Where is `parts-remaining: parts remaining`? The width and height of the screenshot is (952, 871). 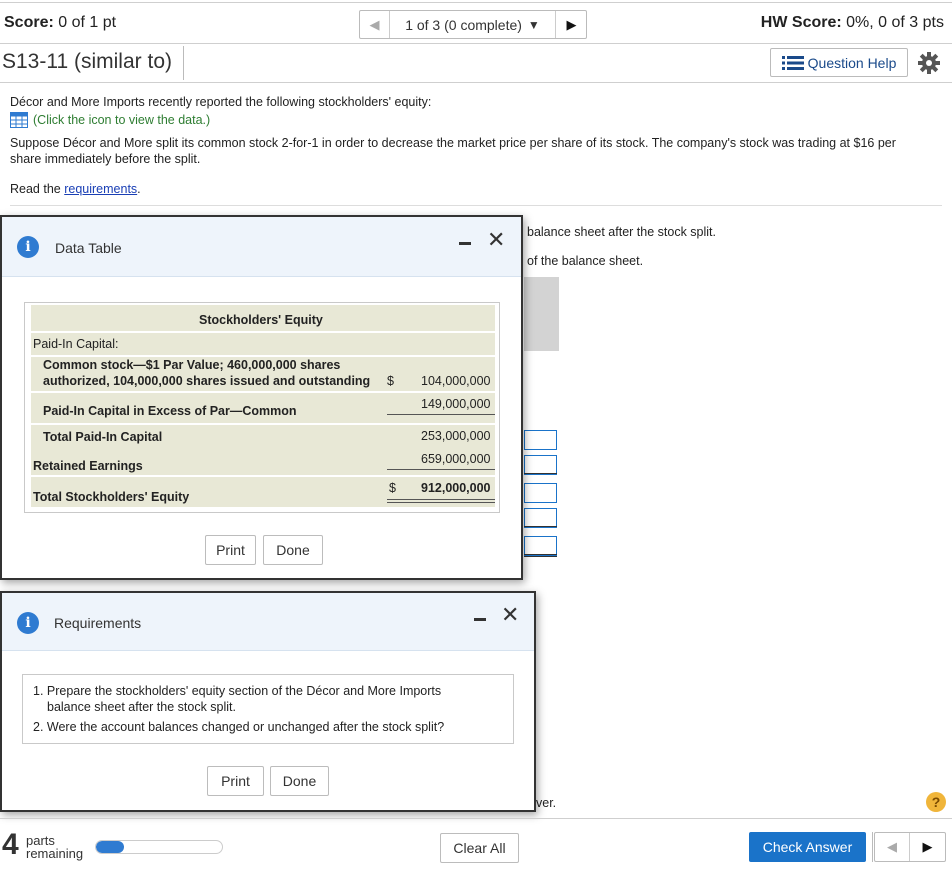 parts-remaining: parts remaining is located at coordinates (54, 847).